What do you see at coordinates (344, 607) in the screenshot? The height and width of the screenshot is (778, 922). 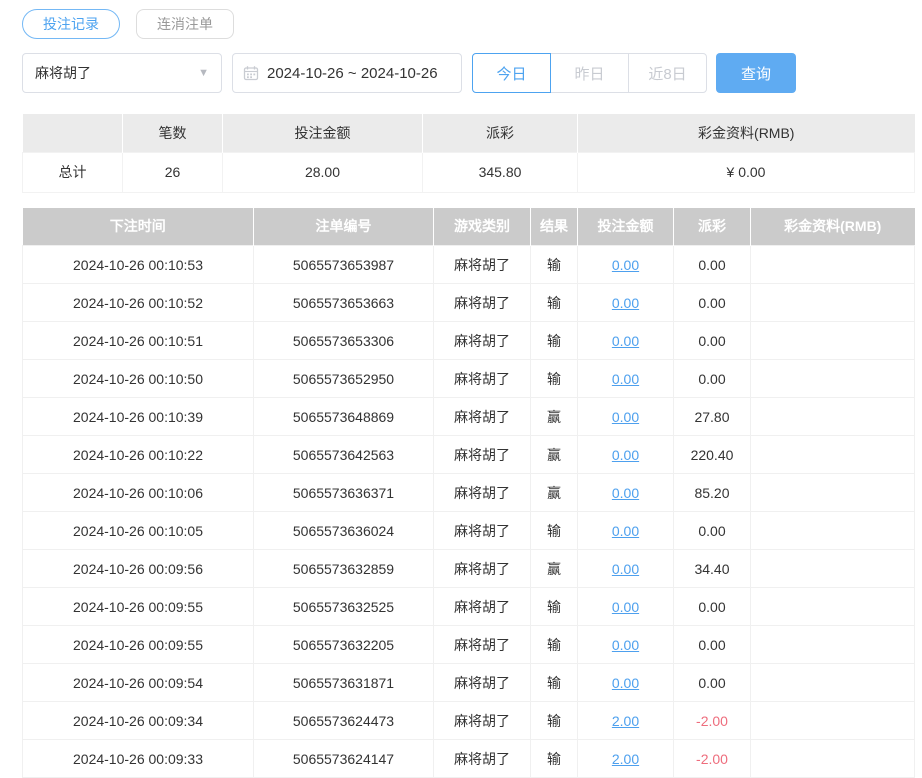 I see `order-no-cell: 5065573632525` at bounding box center [344, 607].